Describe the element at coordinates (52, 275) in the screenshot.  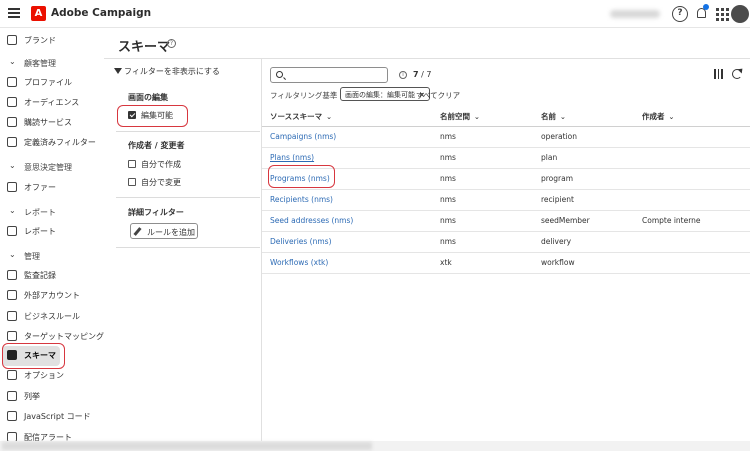
I see `sidebar-item-audit-trail: 監査記録` at that location.